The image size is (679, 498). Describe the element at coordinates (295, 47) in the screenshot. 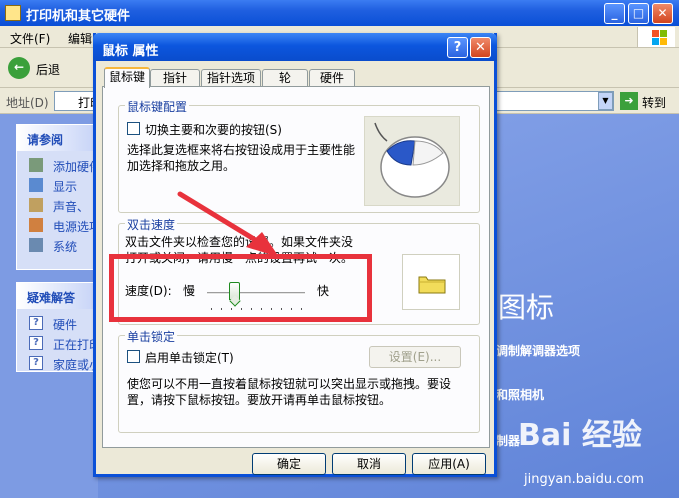

I see `dialog-title-bar: 鼠标 属性 ? ✕` at that location.